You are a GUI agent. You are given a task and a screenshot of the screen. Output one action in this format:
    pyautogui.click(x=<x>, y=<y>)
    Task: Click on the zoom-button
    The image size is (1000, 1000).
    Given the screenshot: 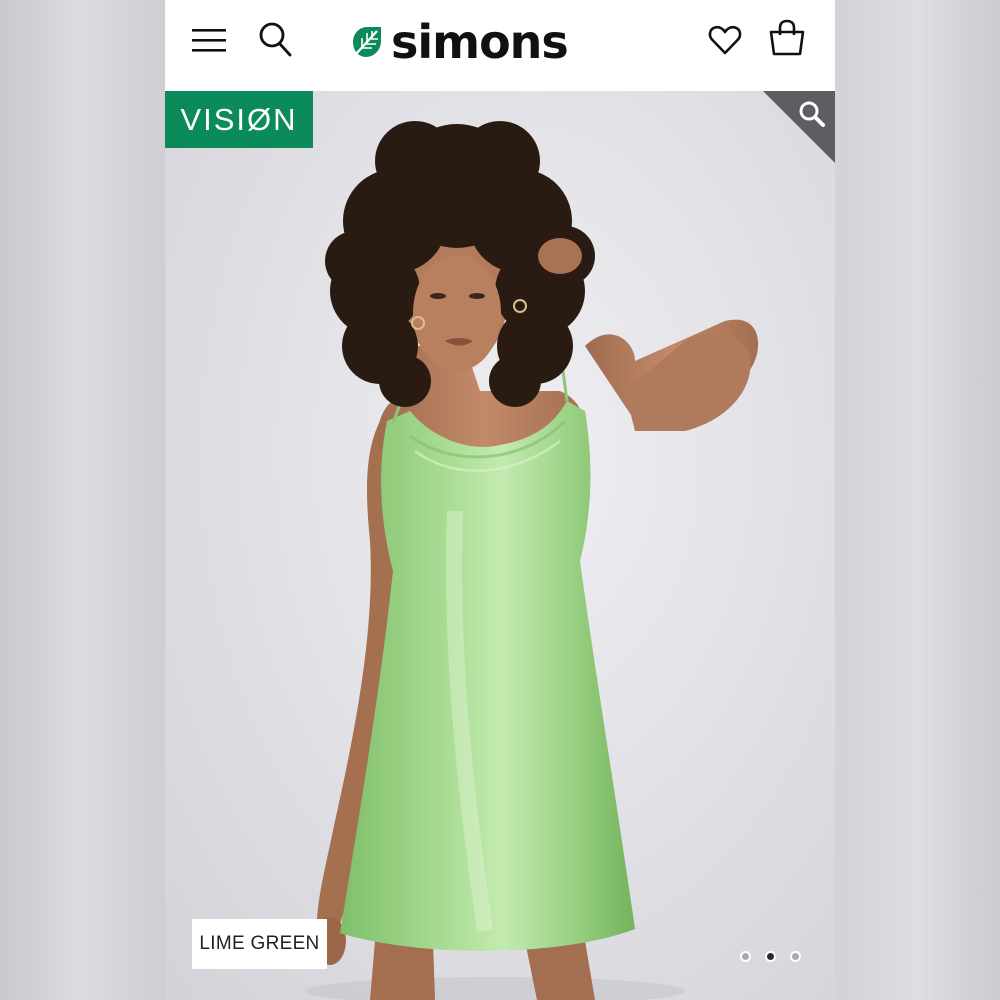 What is the action you would take?
    pyautogui.click(x=799, y=127)
    